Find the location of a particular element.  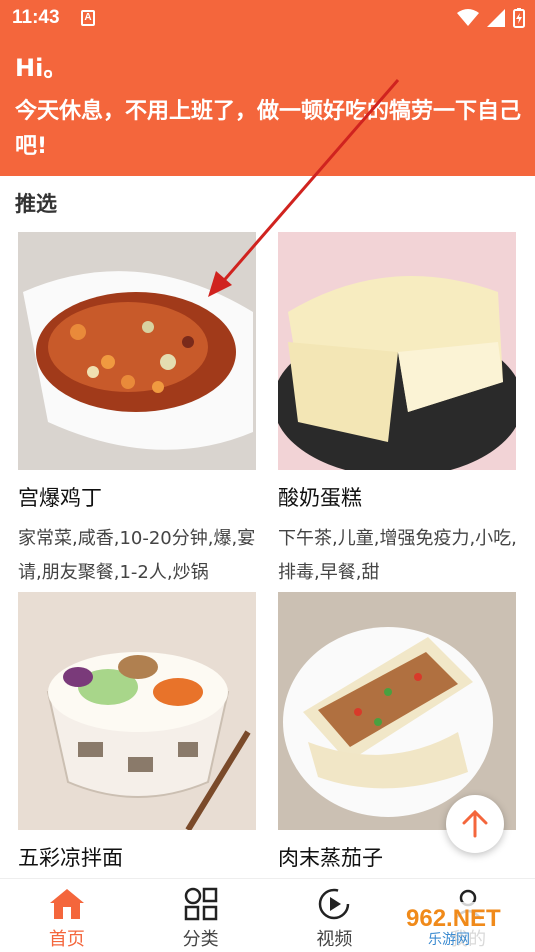

home-icon is located at coordinates (66, 904).